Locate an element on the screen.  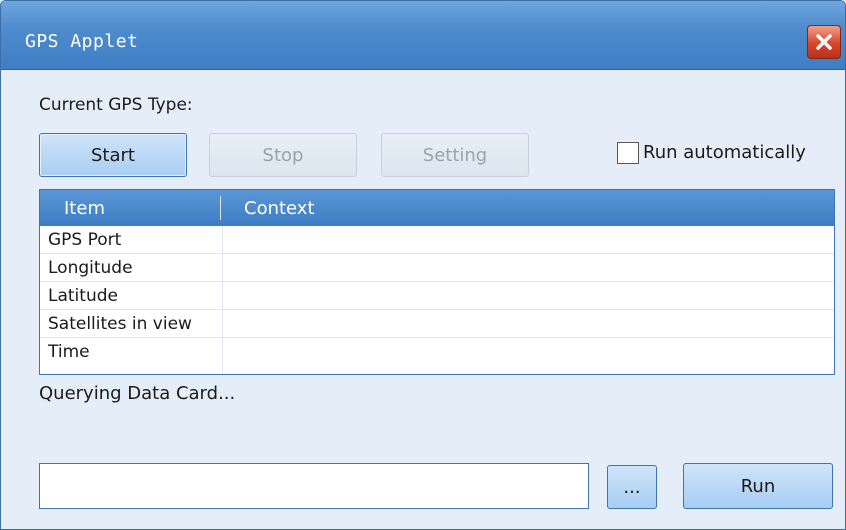
row-item: Time is located at coordinates (69, 352).